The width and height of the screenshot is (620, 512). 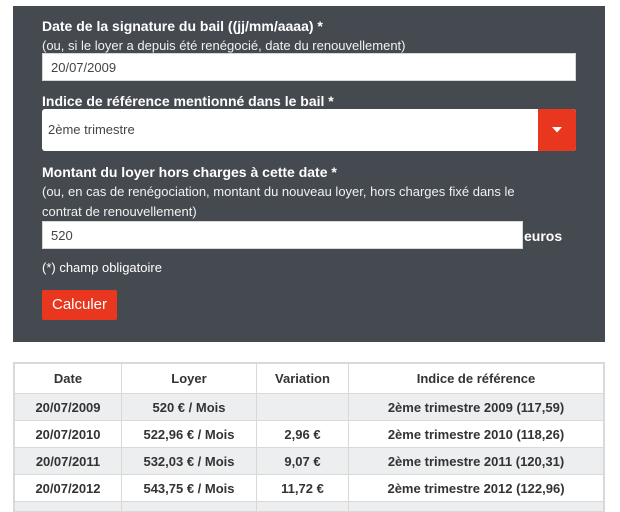 I want to click on cell-date: 20/07/2011, so click(x=68, y=461).